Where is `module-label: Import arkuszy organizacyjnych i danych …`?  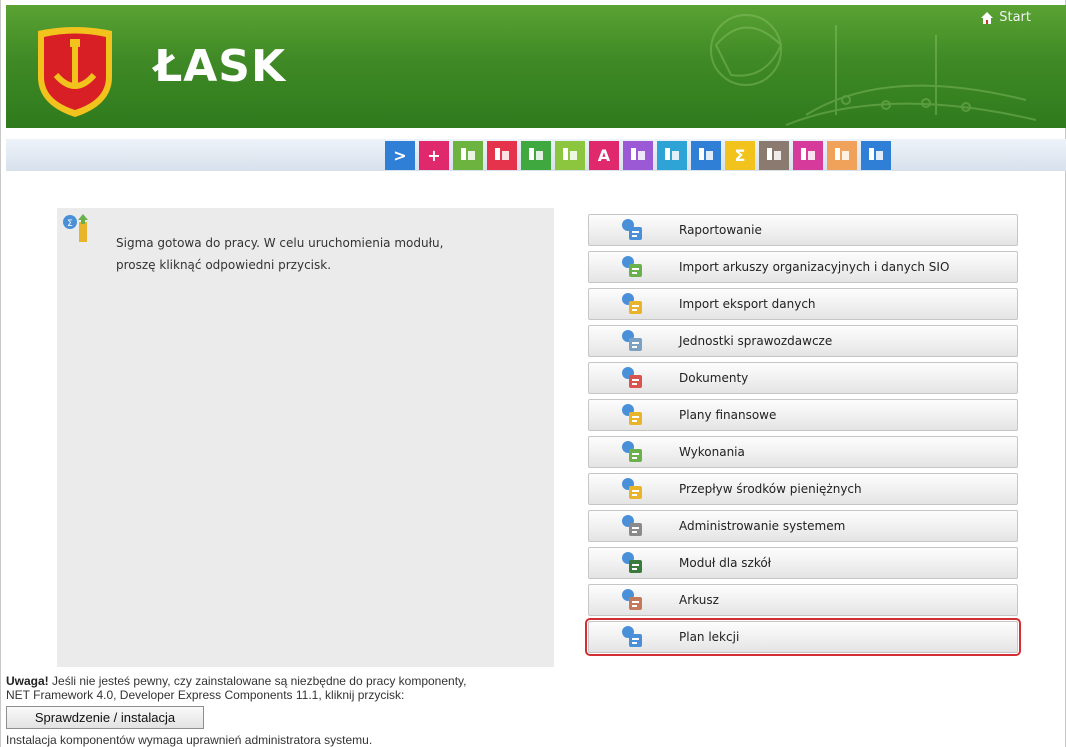
module-label: Import arkuszy organizacyjnych i danych … is located at coordinates (814, 267).